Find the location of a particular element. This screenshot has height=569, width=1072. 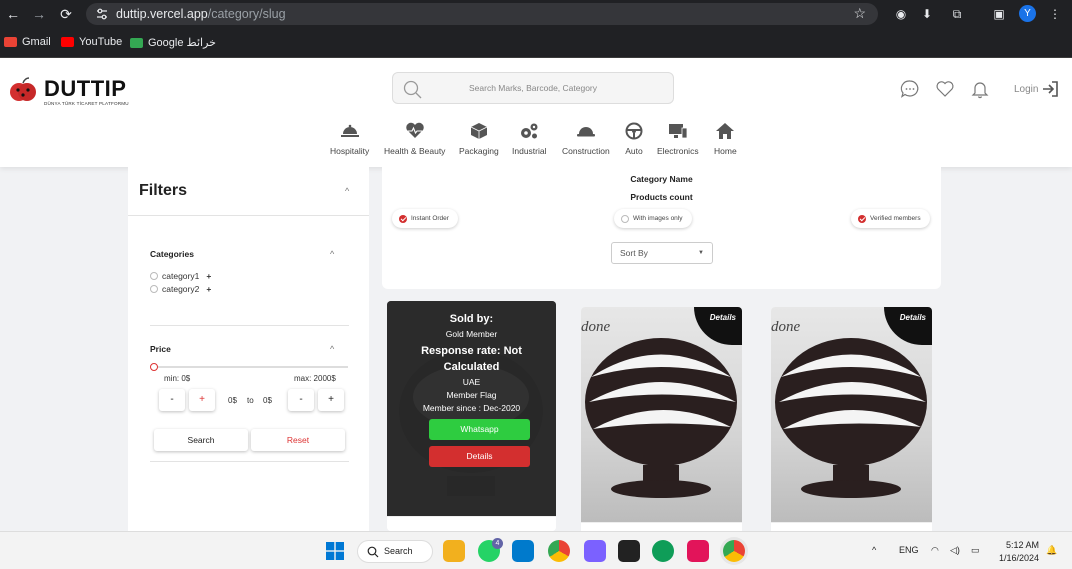

extensions-puzzle-icon: ⧉ is located at coordinates (957, 14).